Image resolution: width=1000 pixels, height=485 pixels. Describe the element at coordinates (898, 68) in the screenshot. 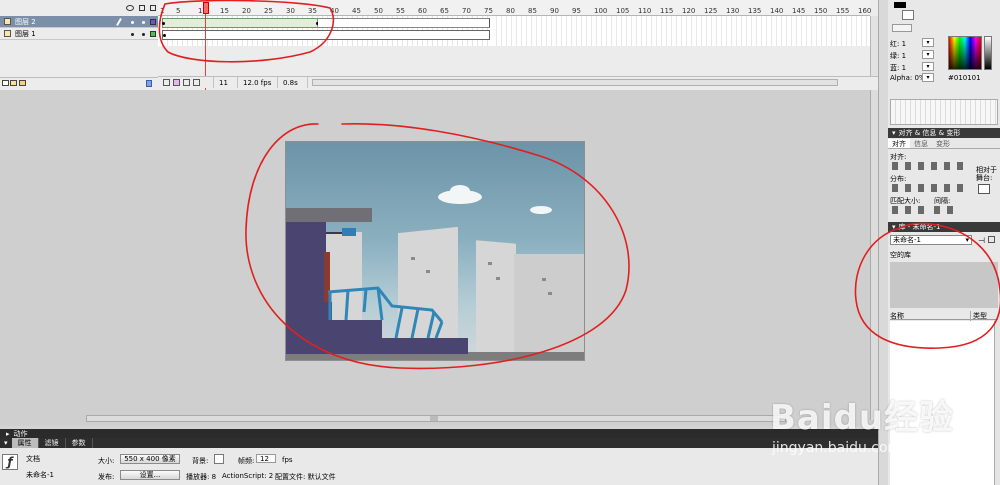

I see `blue-label: 蓝: 1` at that location.